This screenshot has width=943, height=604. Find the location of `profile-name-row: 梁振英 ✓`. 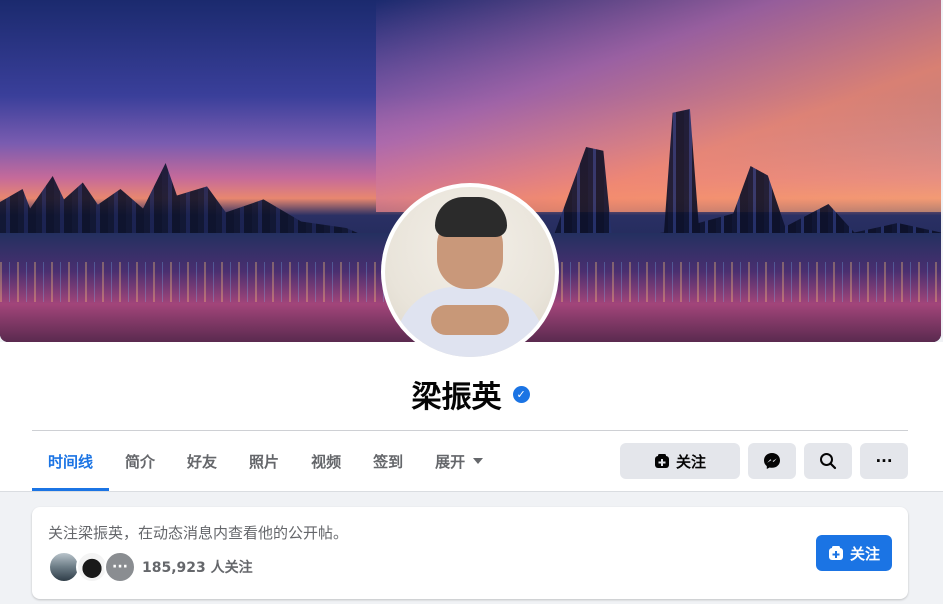

profile-name-row: 梁振英 ✓ is located at coordinates (470, 394).